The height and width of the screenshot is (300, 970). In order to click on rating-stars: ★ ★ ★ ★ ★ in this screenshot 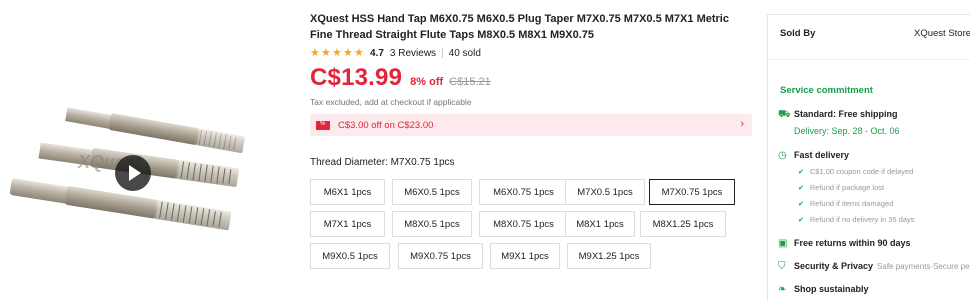, I will do `click(337, 53)`.